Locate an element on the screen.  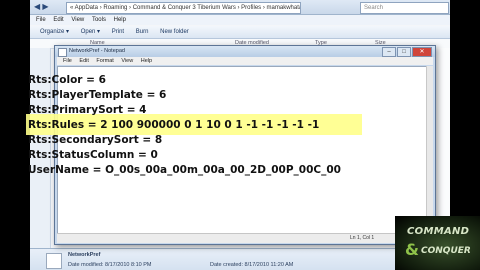
menu-help: Help is located at coordinates (120, 20).